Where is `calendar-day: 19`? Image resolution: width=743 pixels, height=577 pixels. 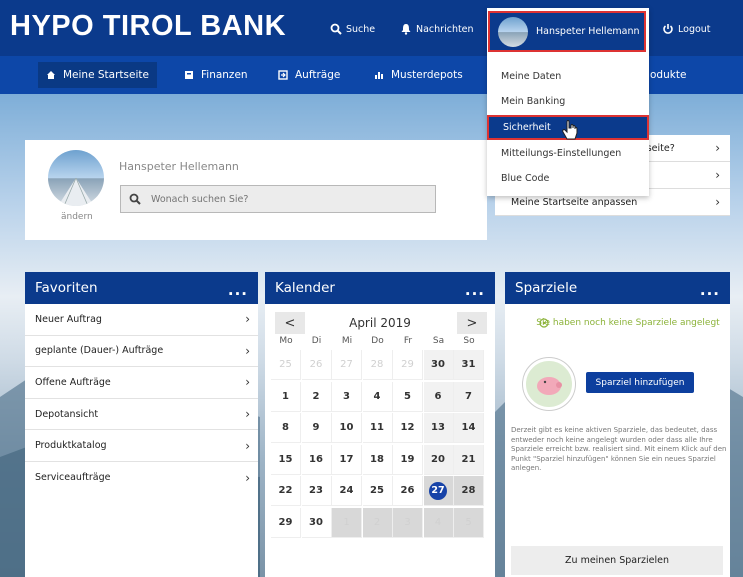
calendar-day: 19 is located at coordinates (408, 459).